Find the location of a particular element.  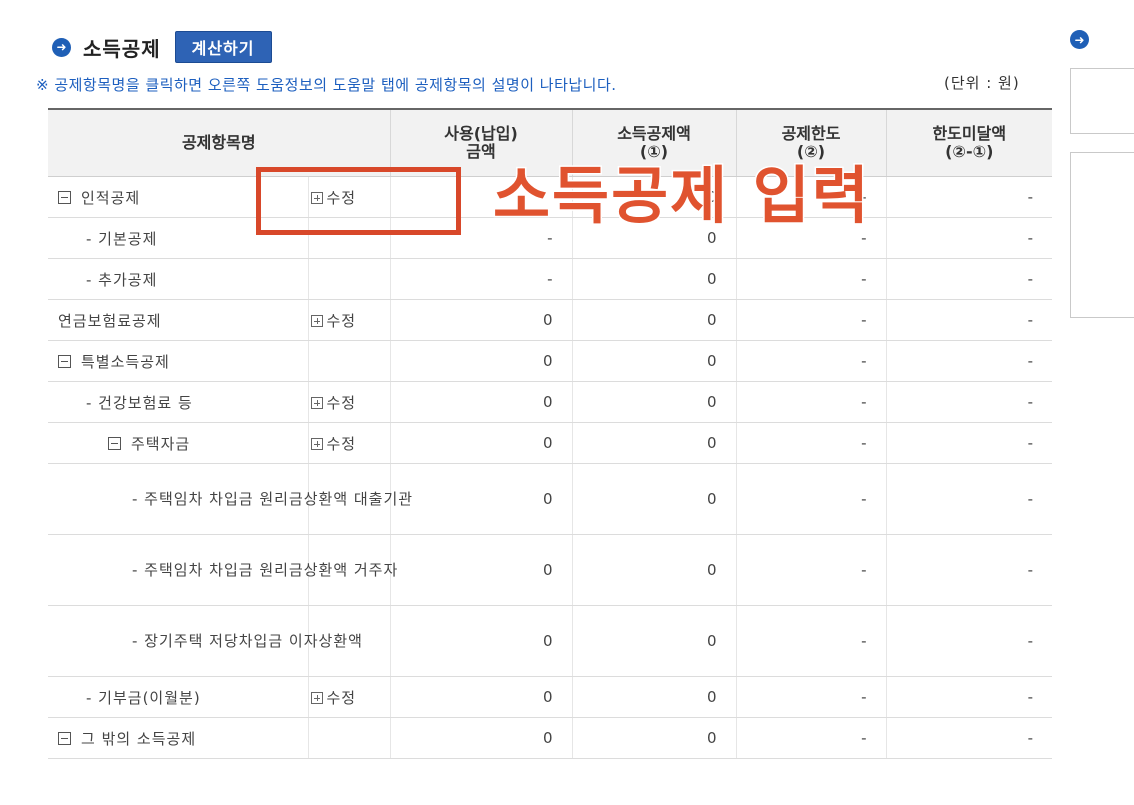

row-label-mortgage-interest: - 장기주택 저당차입금 이자상환액 is located at coordinates (205, 641).